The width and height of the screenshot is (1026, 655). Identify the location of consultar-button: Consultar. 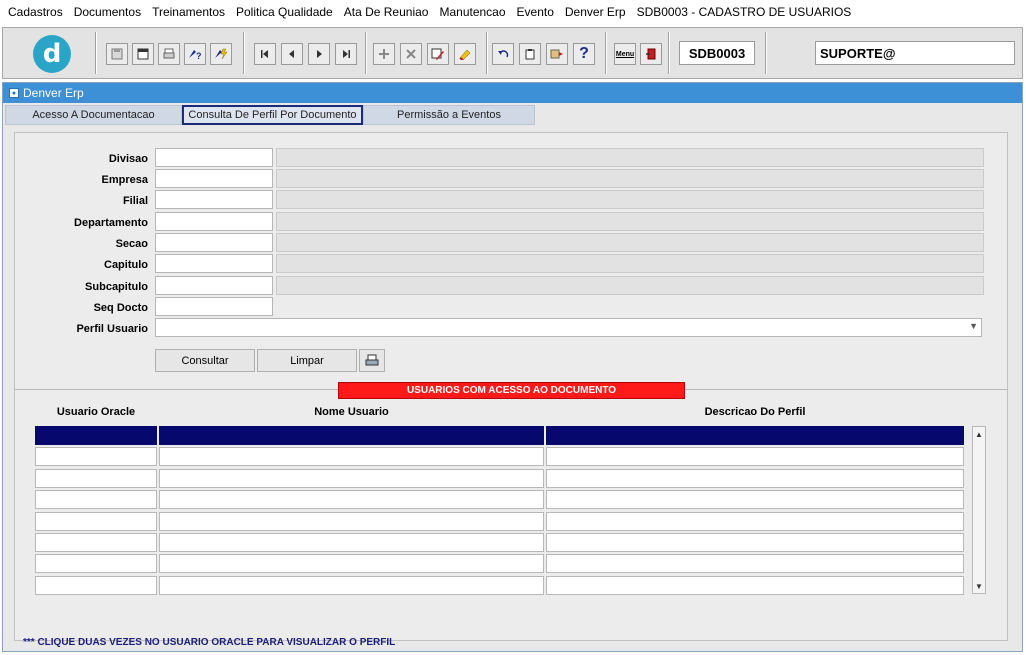
(205, 360).